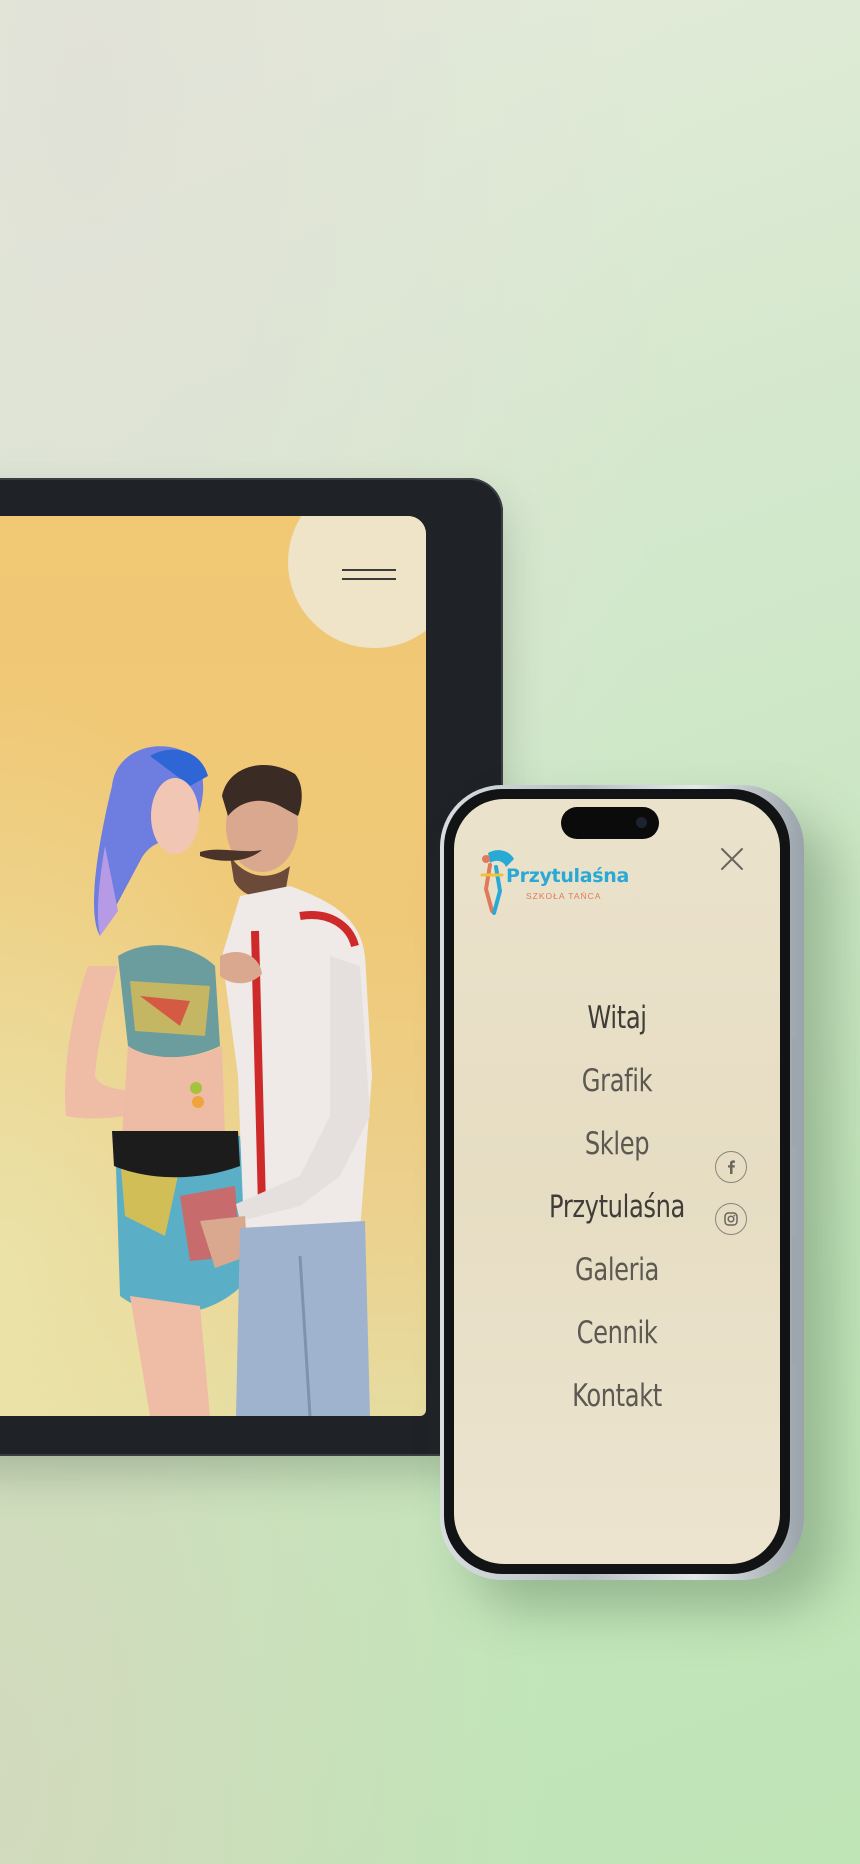  Describe the element at coordinates (497, 882) in the screenshot. I see `dancer-logo-icon` at that location.